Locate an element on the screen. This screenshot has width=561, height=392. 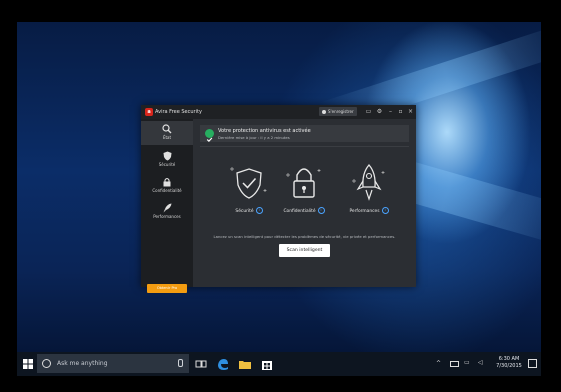
lock-icon is located at coordinates (167, 182).